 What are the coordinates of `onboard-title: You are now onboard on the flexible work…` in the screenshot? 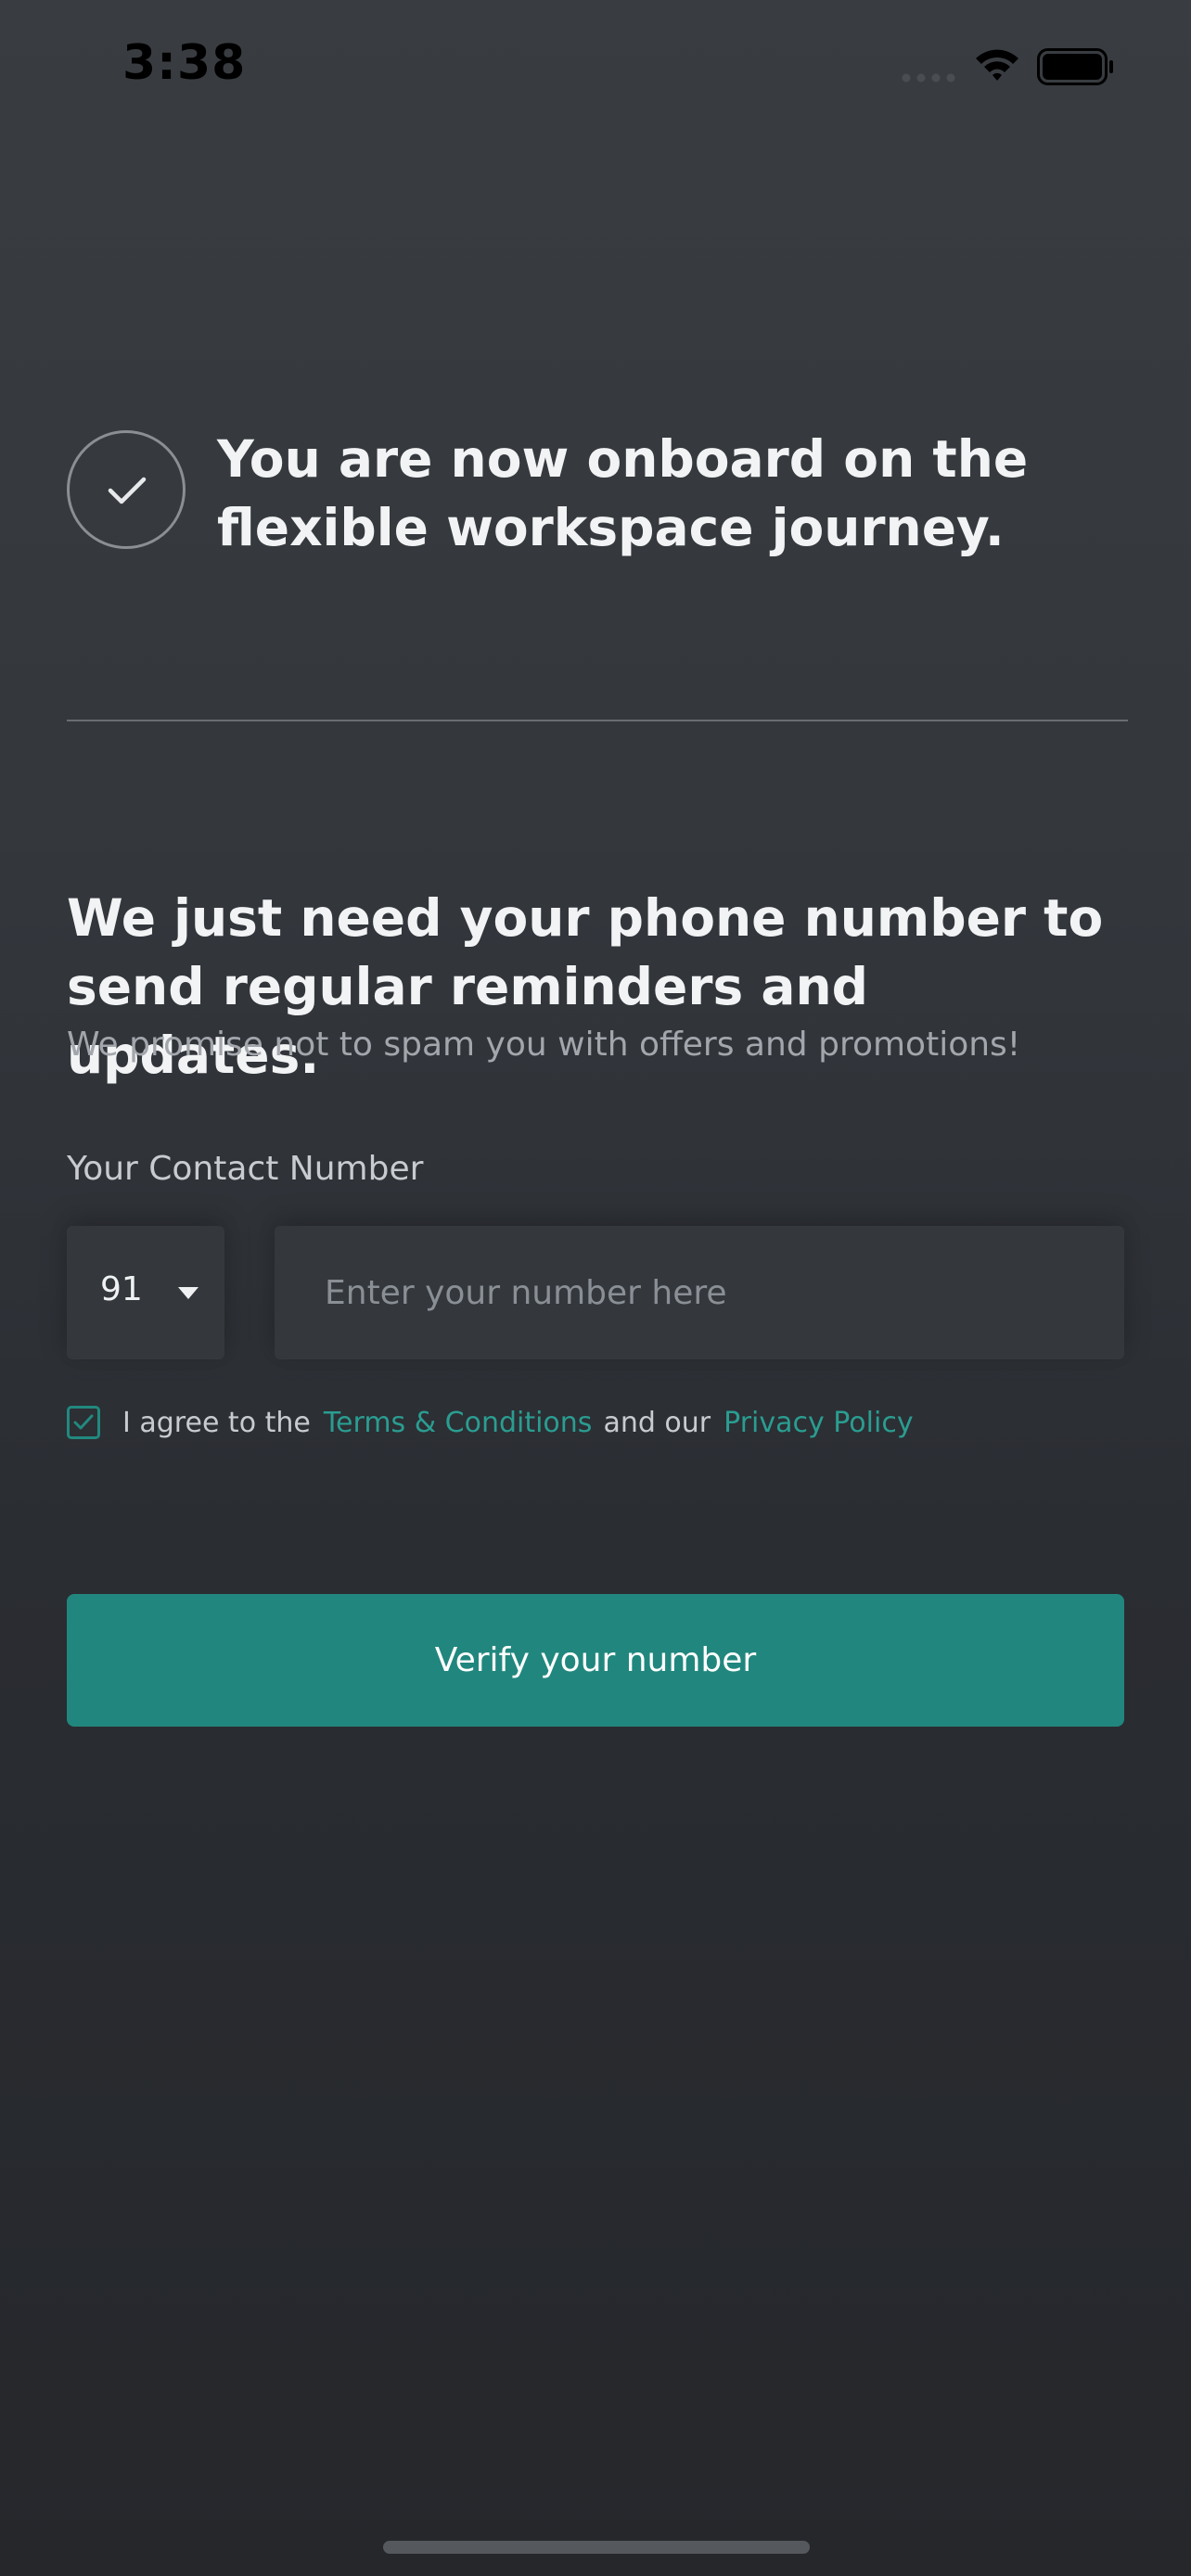 It's located at (623, 493).